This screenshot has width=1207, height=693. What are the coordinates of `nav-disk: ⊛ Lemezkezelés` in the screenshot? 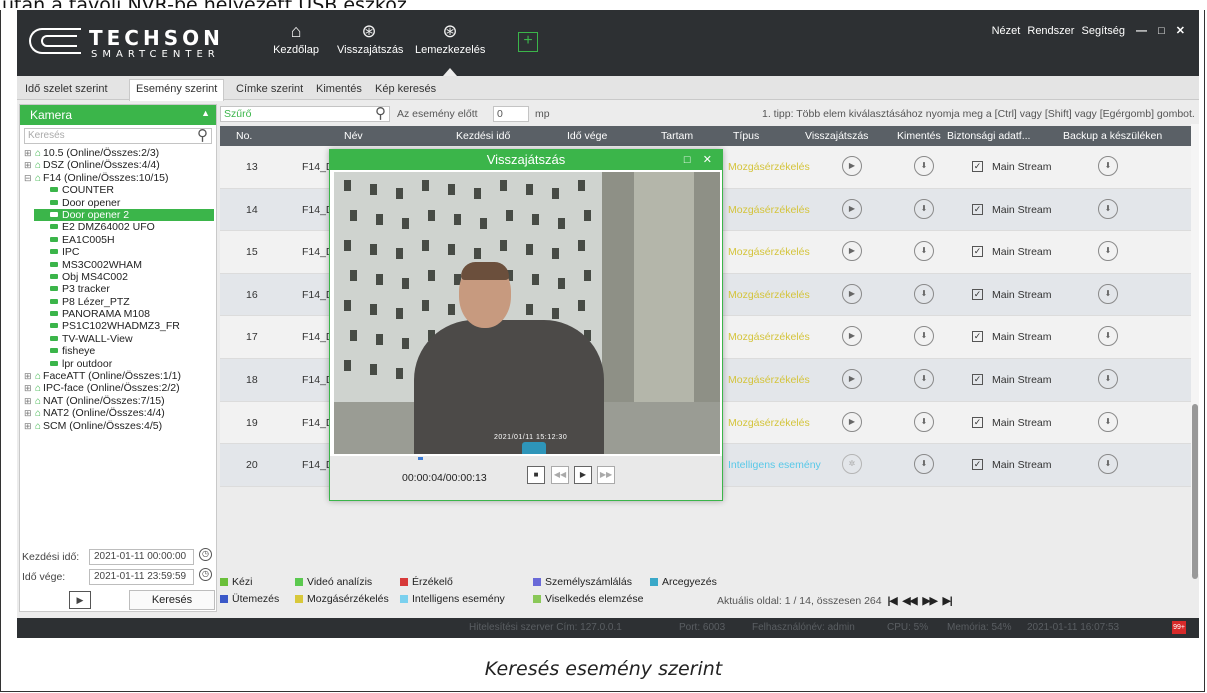 It's located at (450, 47).